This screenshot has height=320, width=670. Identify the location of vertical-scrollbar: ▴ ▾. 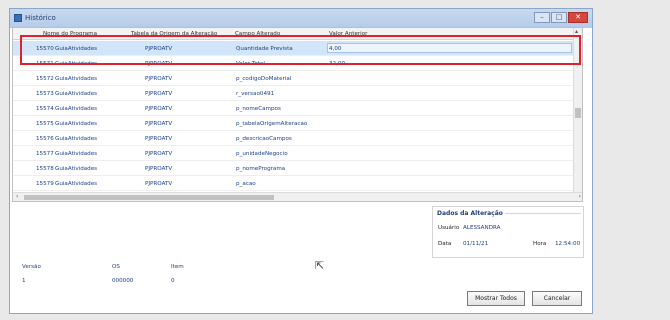
(577, 114).